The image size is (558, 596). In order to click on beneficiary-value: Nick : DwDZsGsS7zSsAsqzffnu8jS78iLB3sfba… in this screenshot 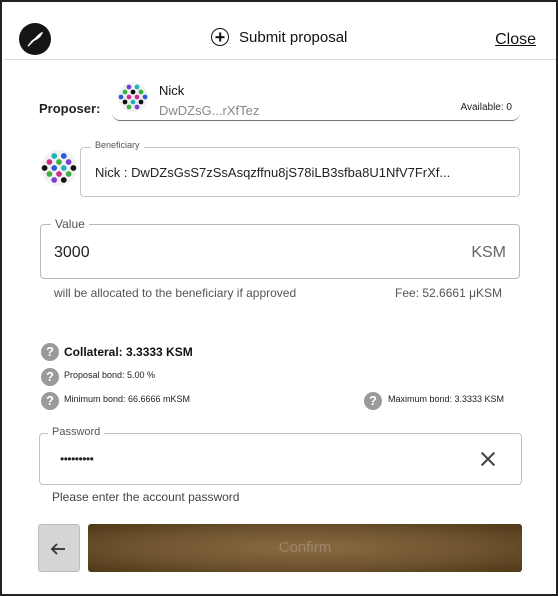, I will do `click(273, 172)`.